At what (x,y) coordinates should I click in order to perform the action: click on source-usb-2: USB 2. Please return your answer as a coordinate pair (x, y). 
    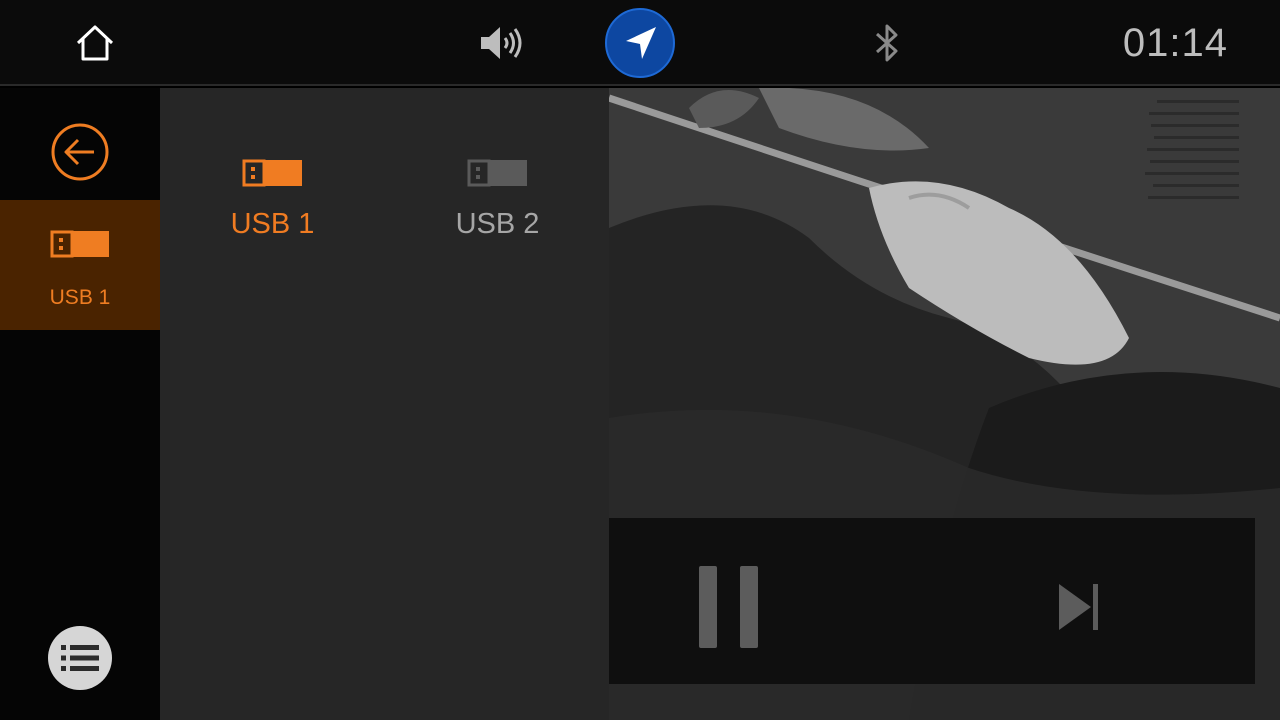
    Looking at the image, I should click on (497, 208).